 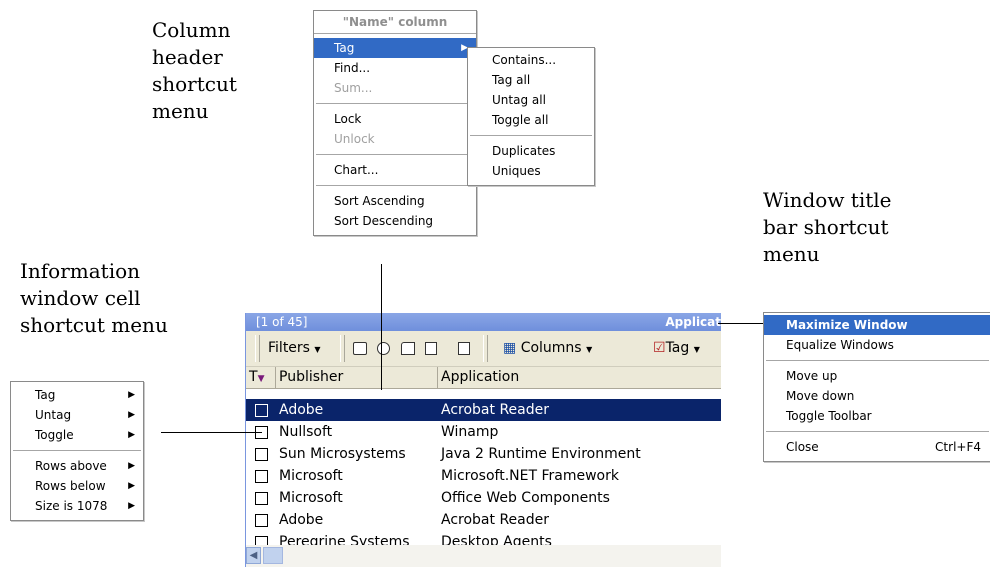 I want to click on caption-line: header, so click(x=187, y=57).